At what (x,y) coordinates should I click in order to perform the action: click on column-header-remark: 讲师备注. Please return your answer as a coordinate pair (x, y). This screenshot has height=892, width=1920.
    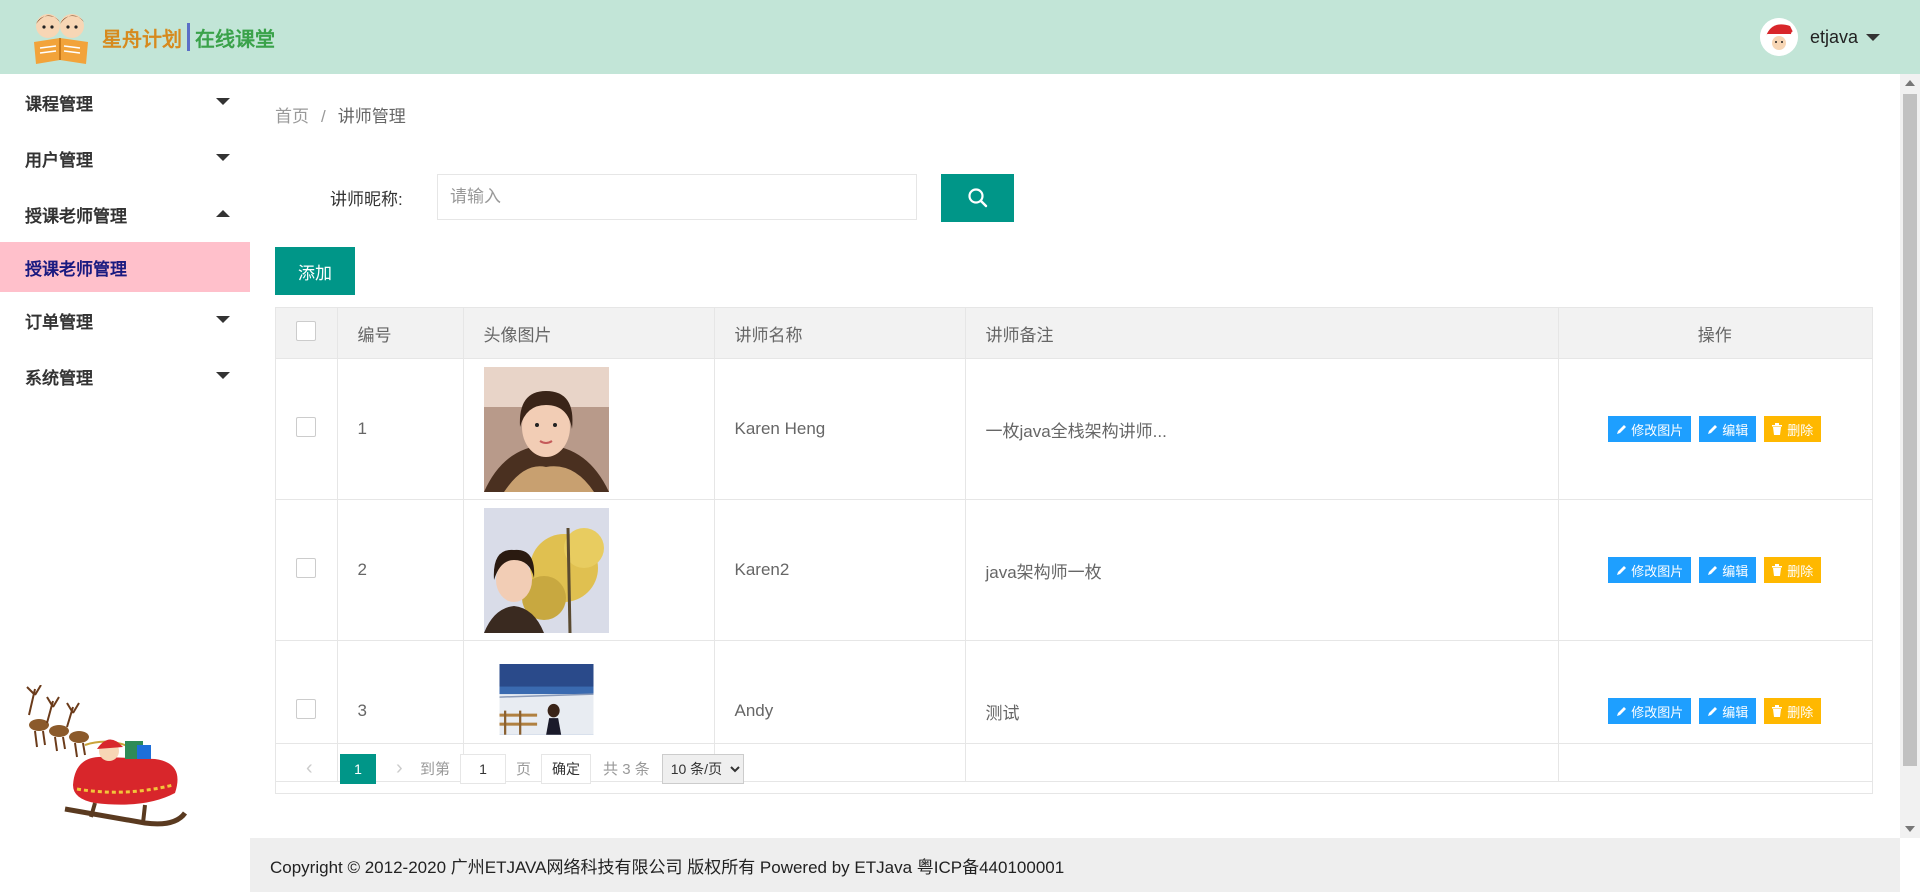
    Looking at the image, I should click on (1262, 333).